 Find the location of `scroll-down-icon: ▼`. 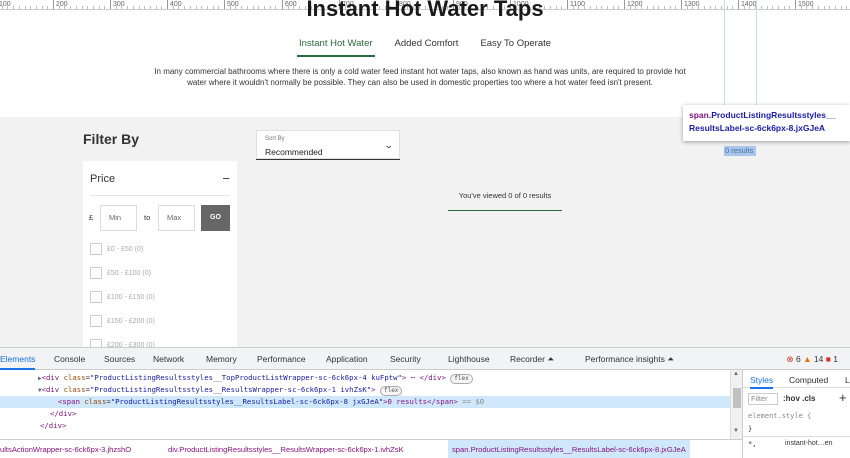

scroll-down-icon: ▼ is located at coordinates (736, 431).